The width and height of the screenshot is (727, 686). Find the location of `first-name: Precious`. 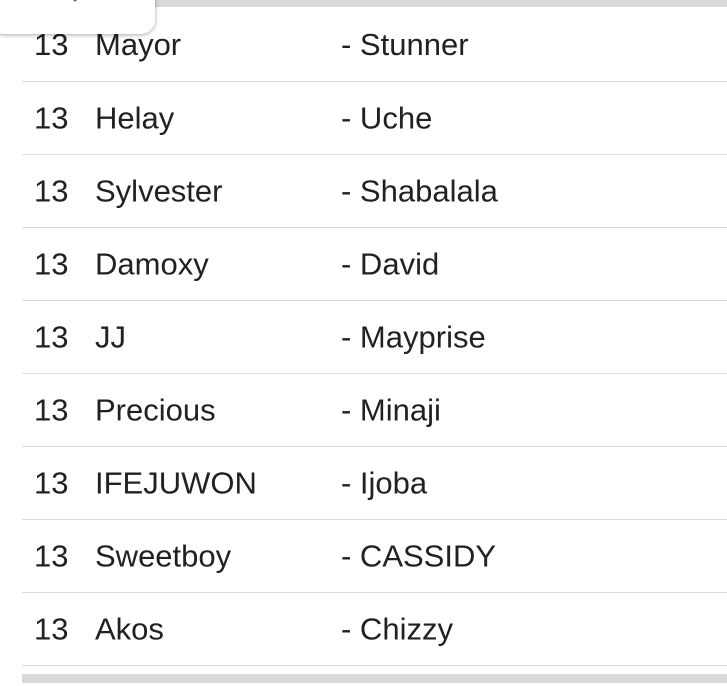

first-name: Precious is located at coordinates (155, 410).